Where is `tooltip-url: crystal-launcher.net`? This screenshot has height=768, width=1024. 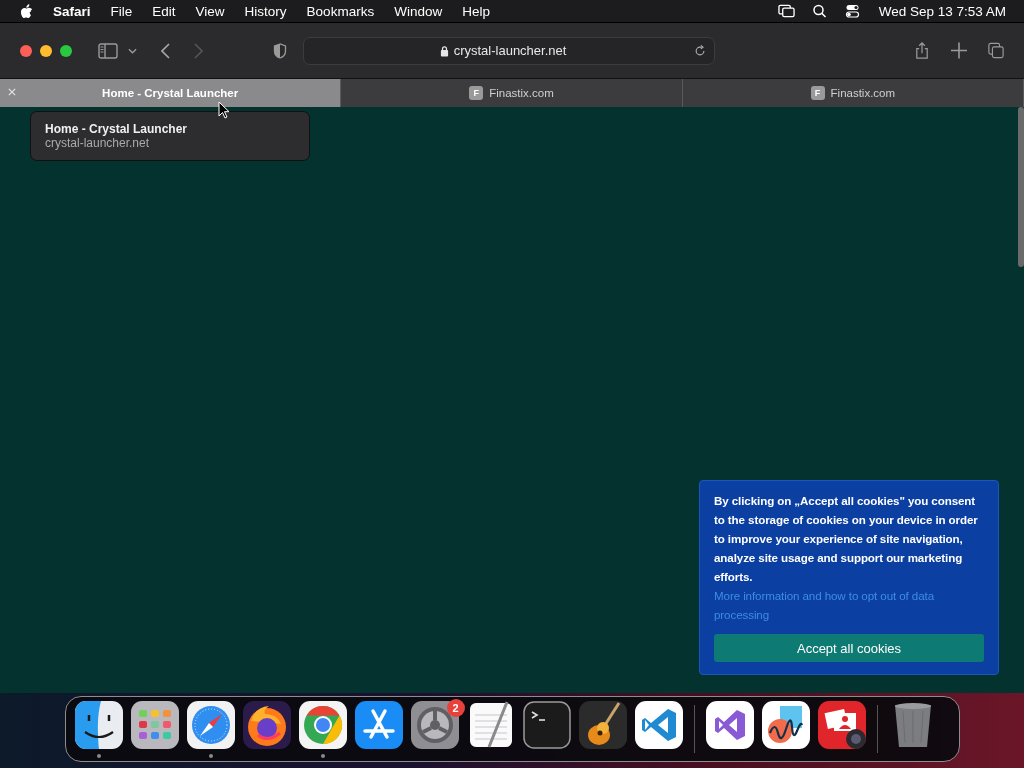 tooltip-url: crystal-launcher.net is located at coordinates (98, 143).